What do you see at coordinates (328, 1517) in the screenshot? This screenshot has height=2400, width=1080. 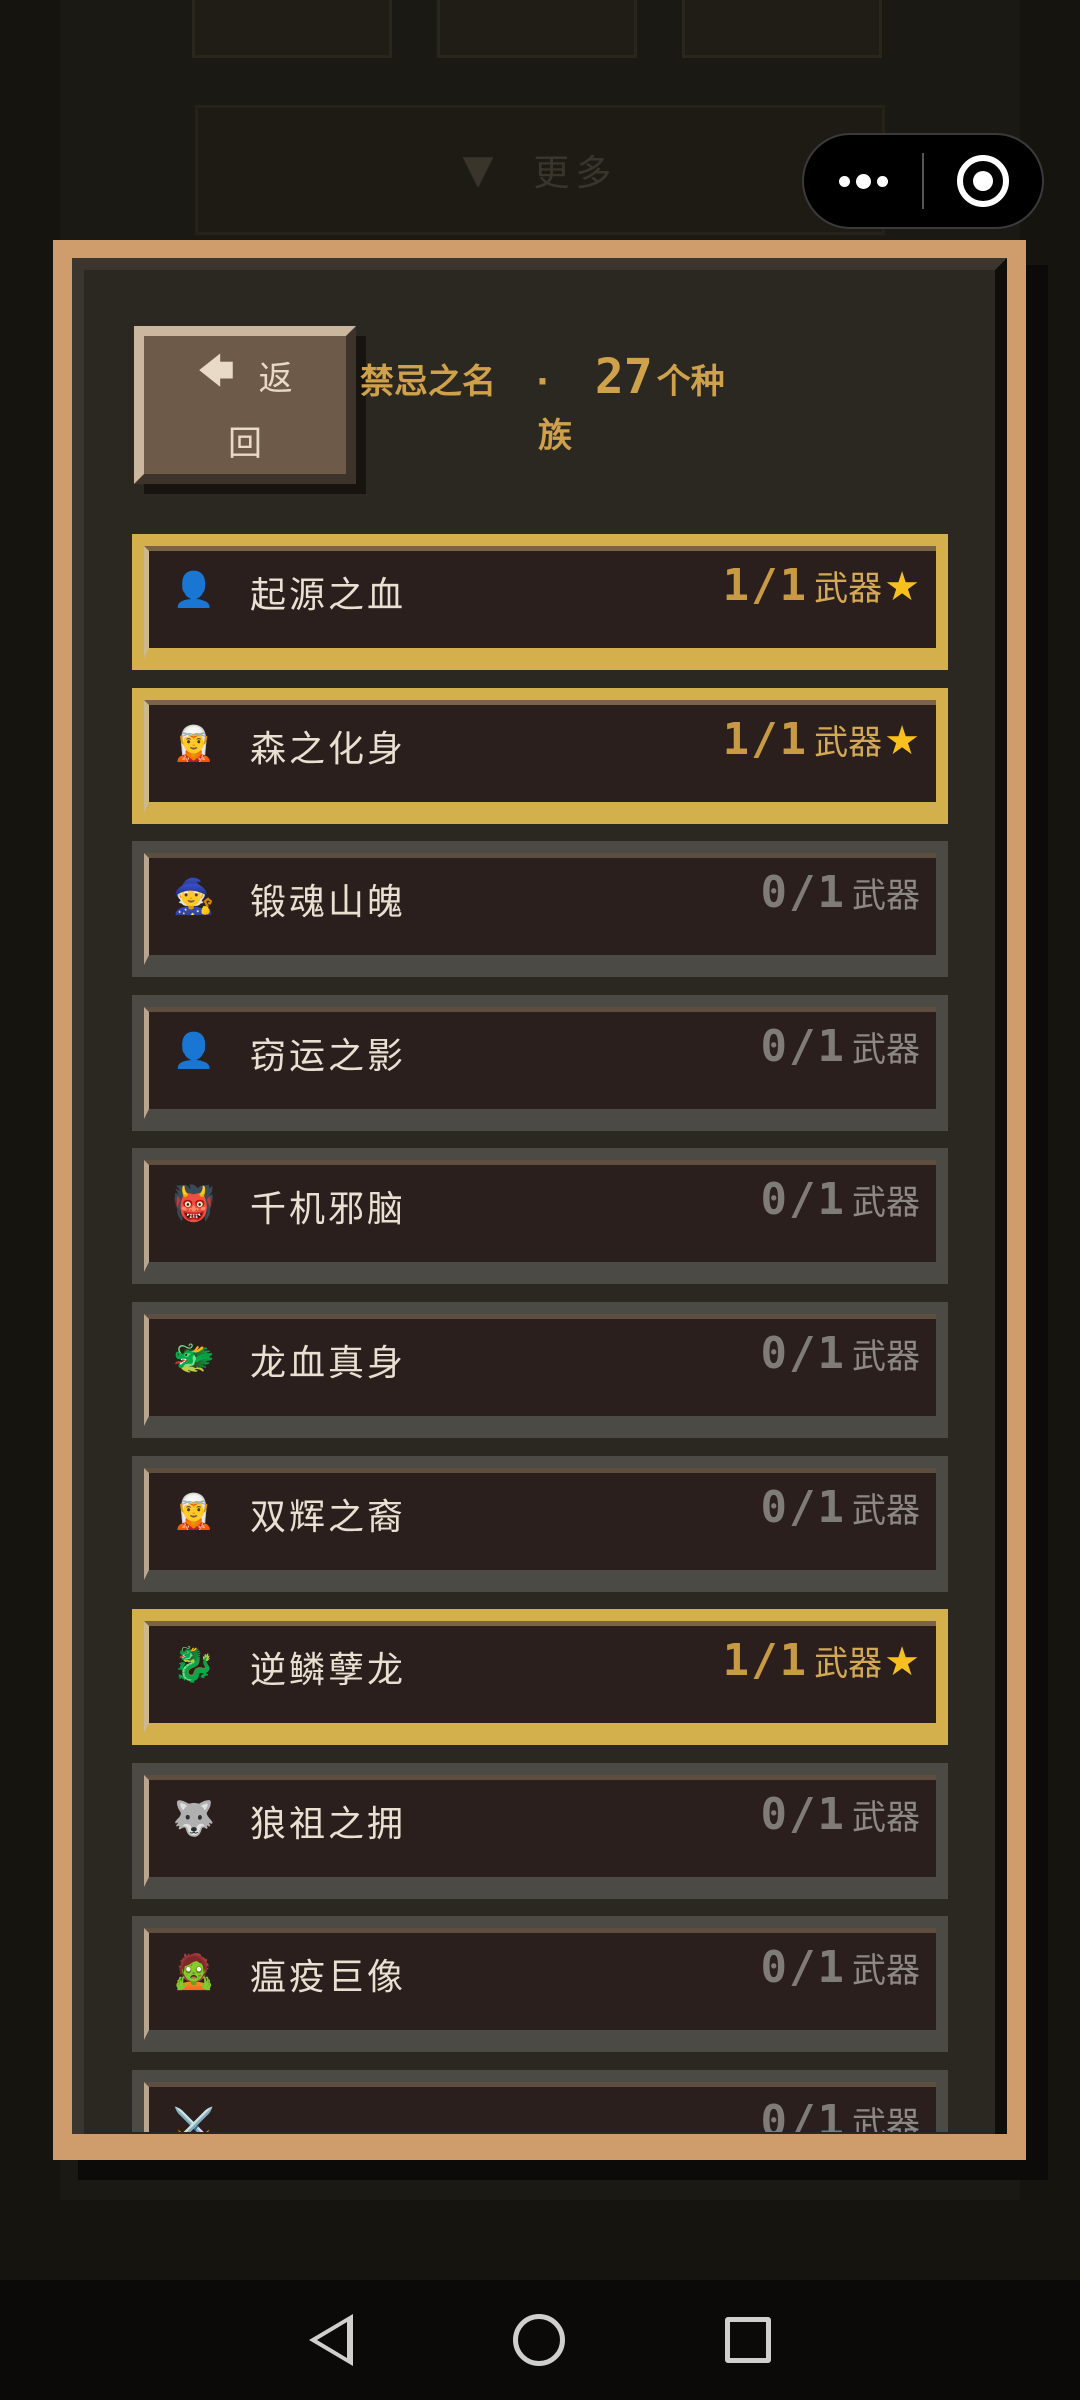 I see `race-name: 双辉之裔` at bounding box center [328, 1517].